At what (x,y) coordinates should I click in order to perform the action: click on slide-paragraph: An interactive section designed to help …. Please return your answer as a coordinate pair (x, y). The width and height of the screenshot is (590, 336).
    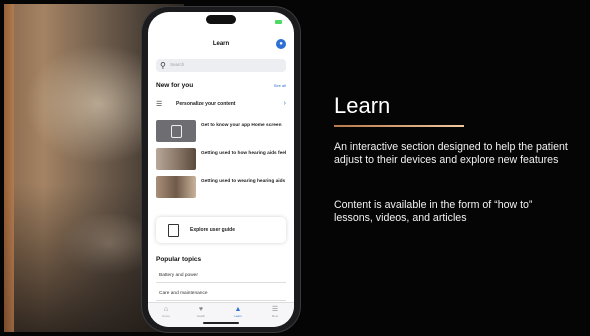
    Looking at the image, I should click on (451, 153).